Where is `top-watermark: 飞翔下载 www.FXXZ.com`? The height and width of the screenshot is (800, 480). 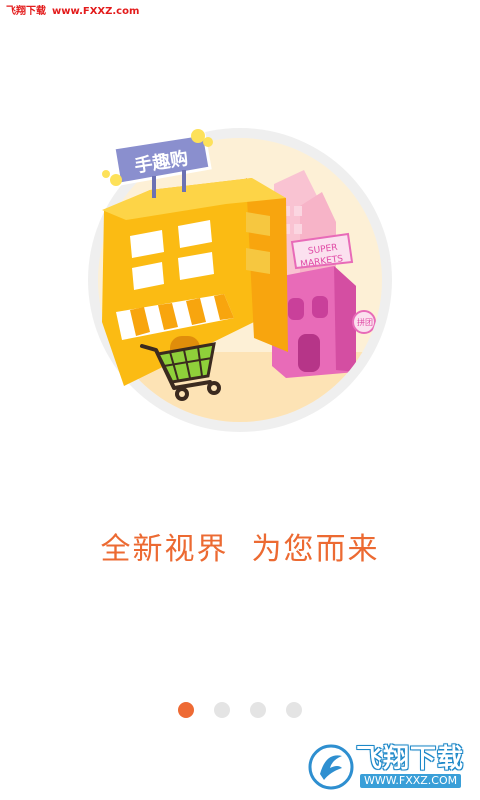 top-watermark: 飞翔下载 www.FXXZ.com is located at coordinates (72, 12).